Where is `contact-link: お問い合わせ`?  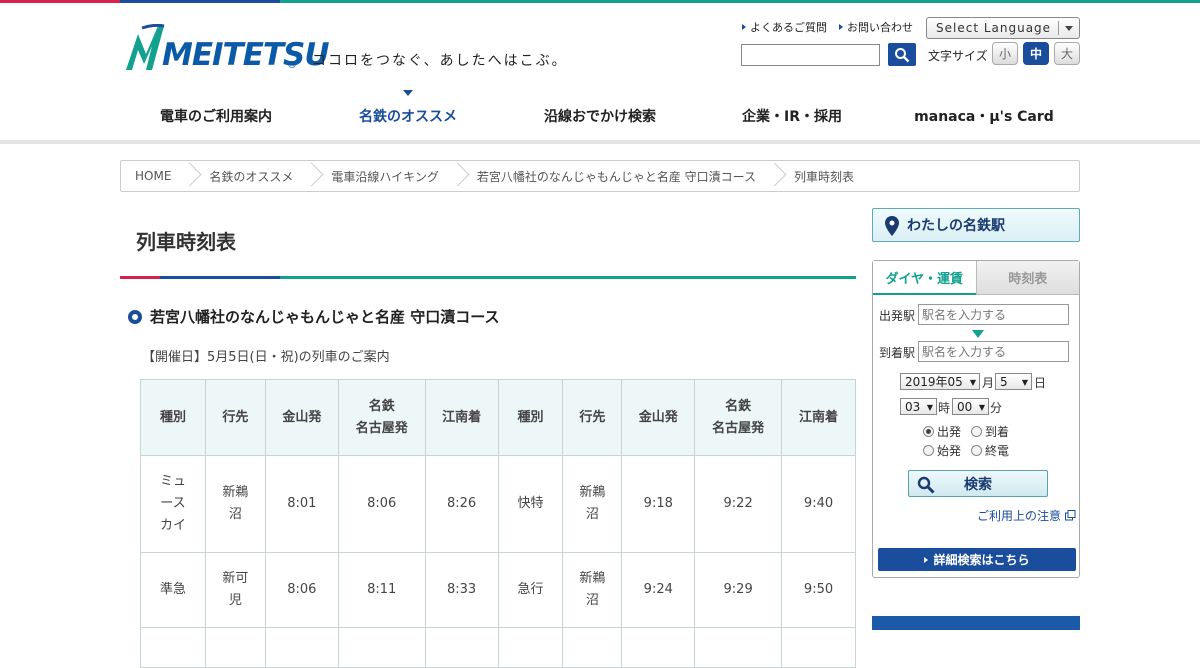 contact-link: お問い合わせ is located at coordinates (876, 27).